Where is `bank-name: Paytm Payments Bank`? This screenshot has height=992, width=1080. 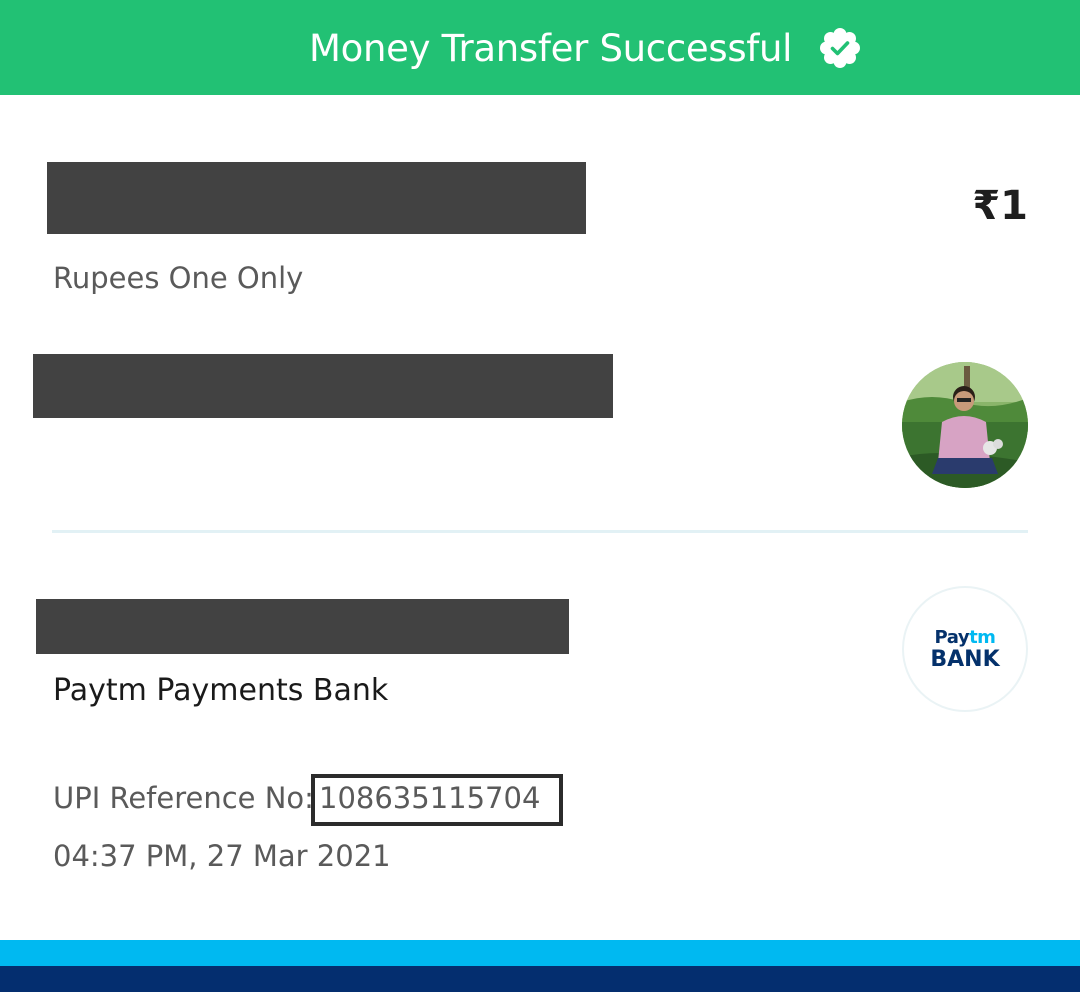
bank-name: Paytm Payments Bank is located at coordinates (221, 690).